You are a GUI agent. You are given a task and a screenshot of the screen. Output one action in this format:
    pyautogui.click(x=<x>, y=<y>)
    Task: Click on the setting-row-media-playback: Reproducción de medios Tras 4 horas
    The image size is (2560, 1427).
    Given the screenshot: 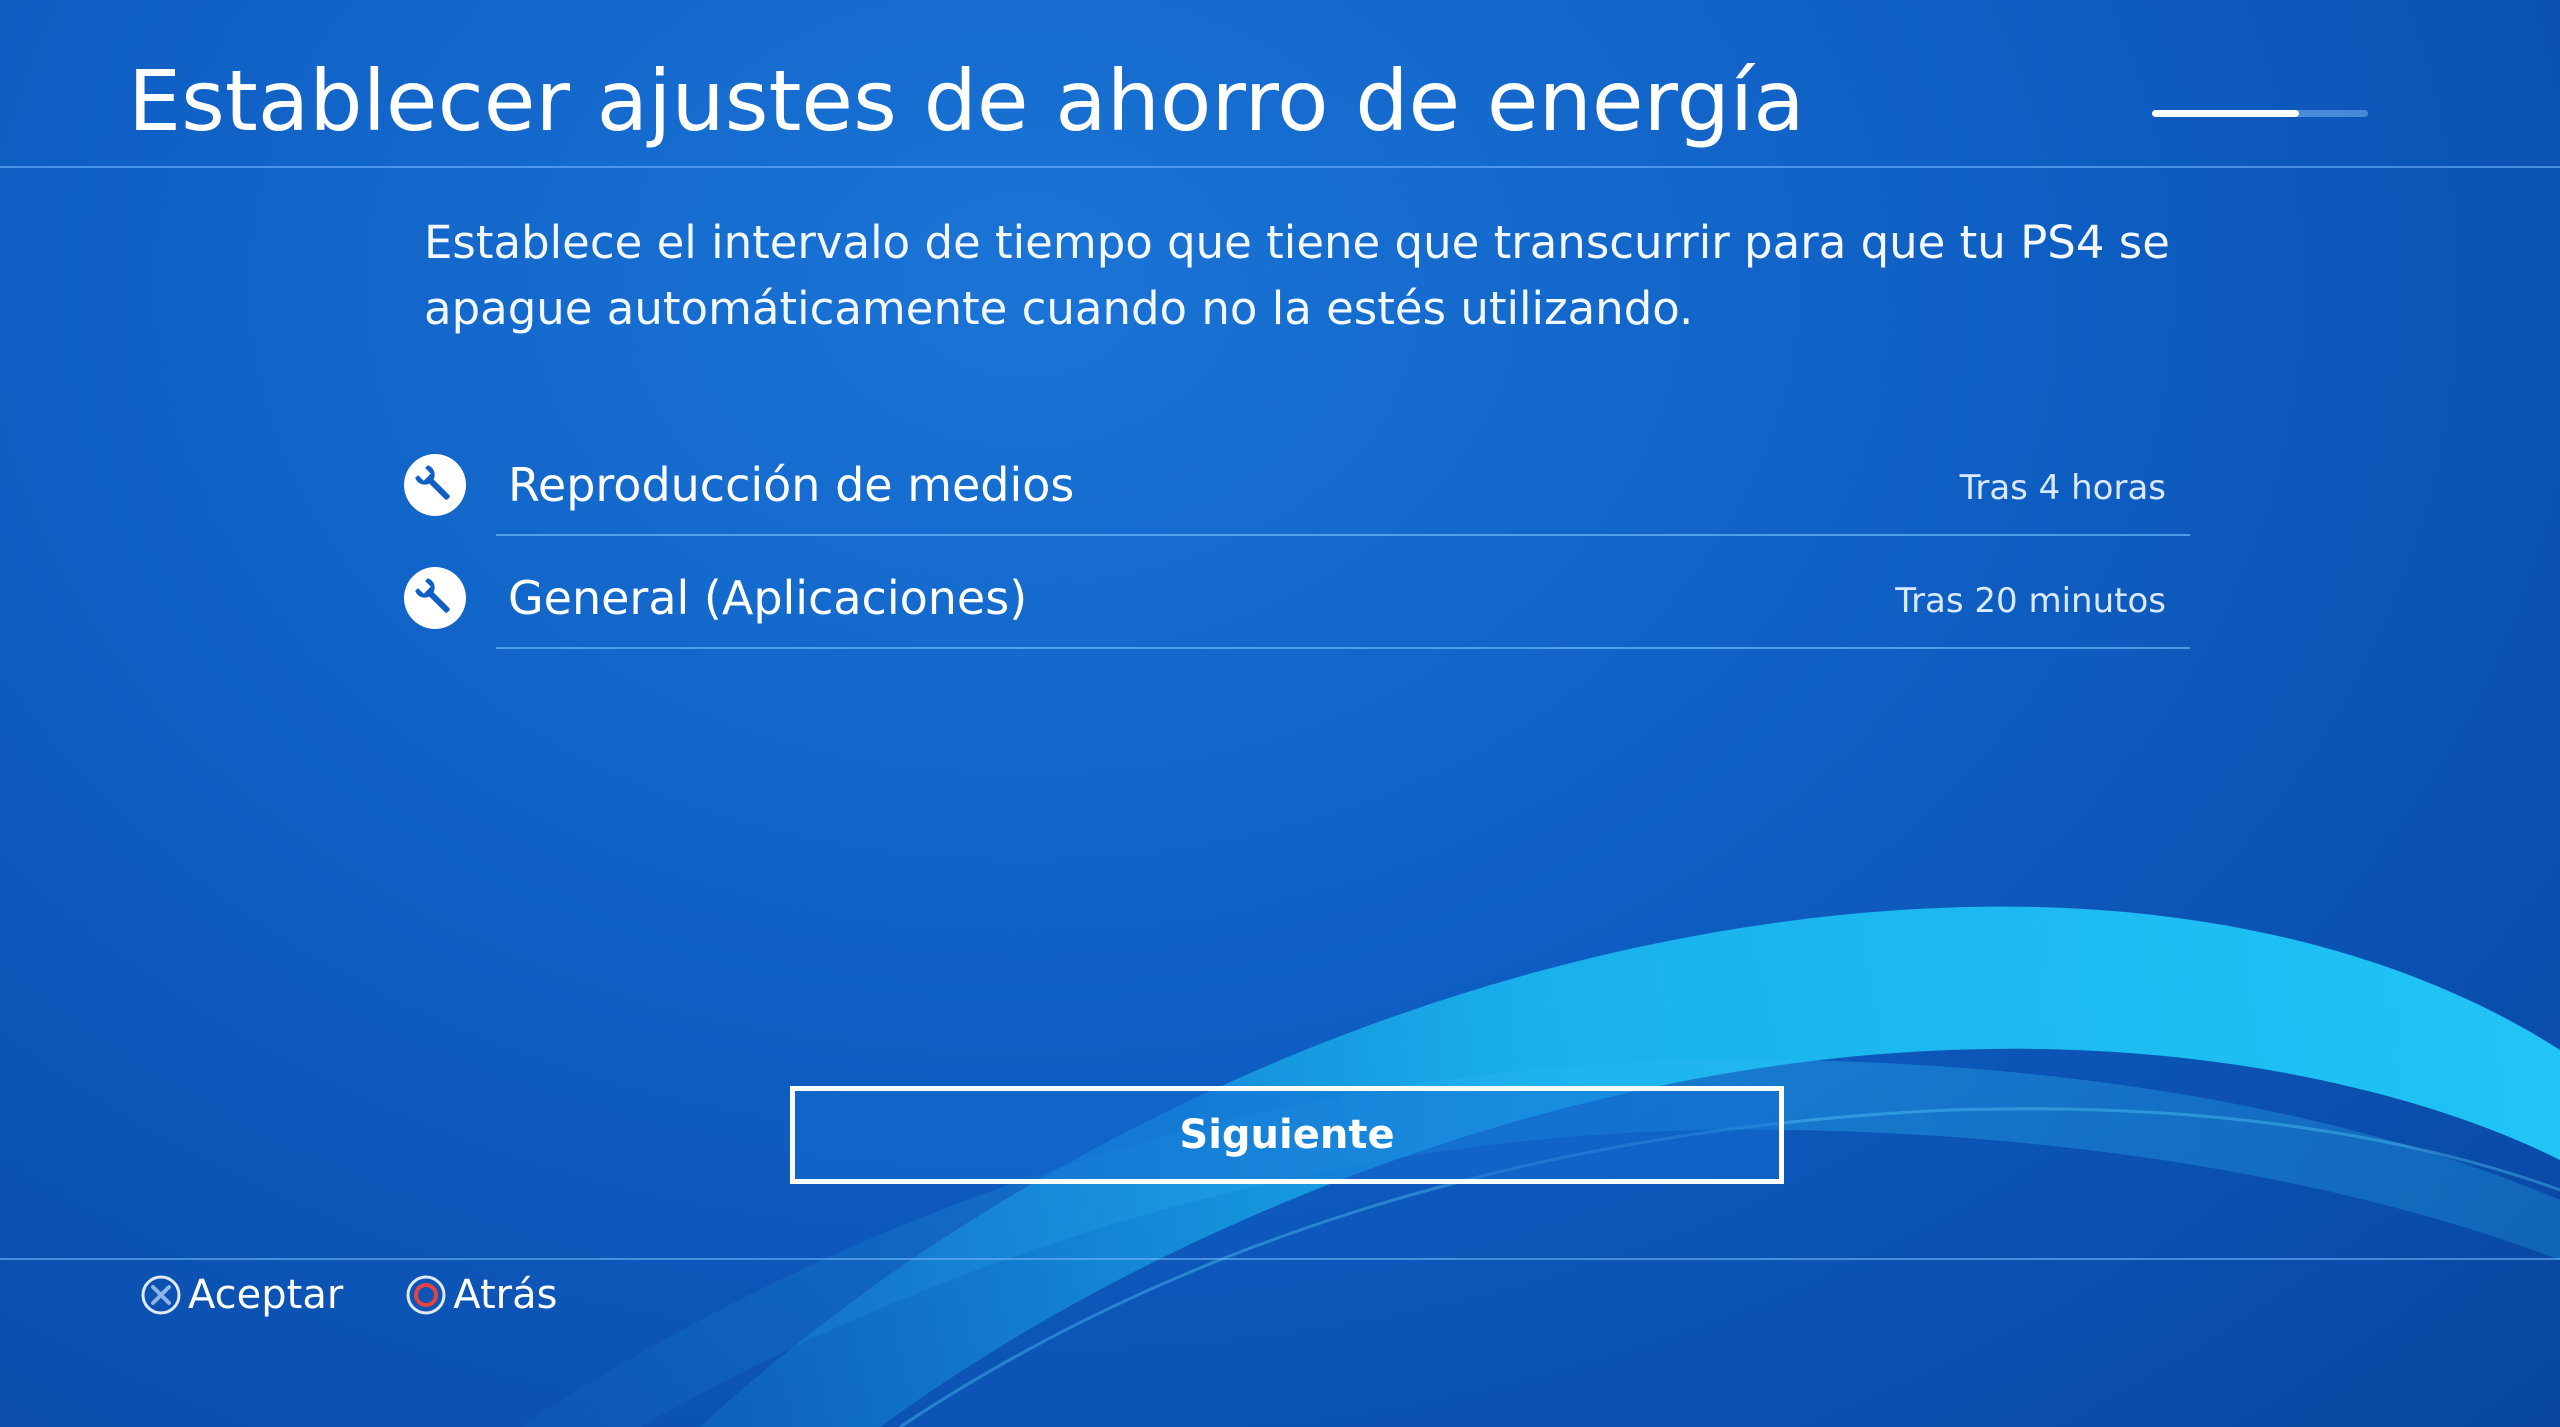 What is the action you would take?
    pyautogui.click(x=1295, y=480)
    